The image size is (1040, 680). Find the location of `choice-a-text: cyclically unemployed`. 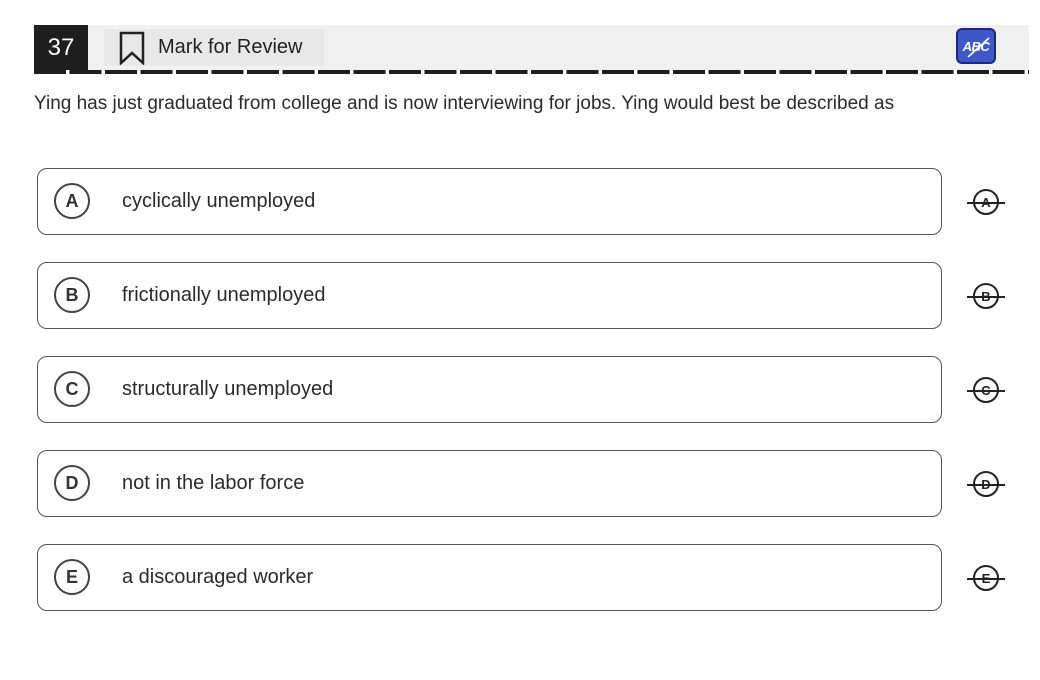

choice-a-text: cyclically unemployed is located at coordinates (219, 200).